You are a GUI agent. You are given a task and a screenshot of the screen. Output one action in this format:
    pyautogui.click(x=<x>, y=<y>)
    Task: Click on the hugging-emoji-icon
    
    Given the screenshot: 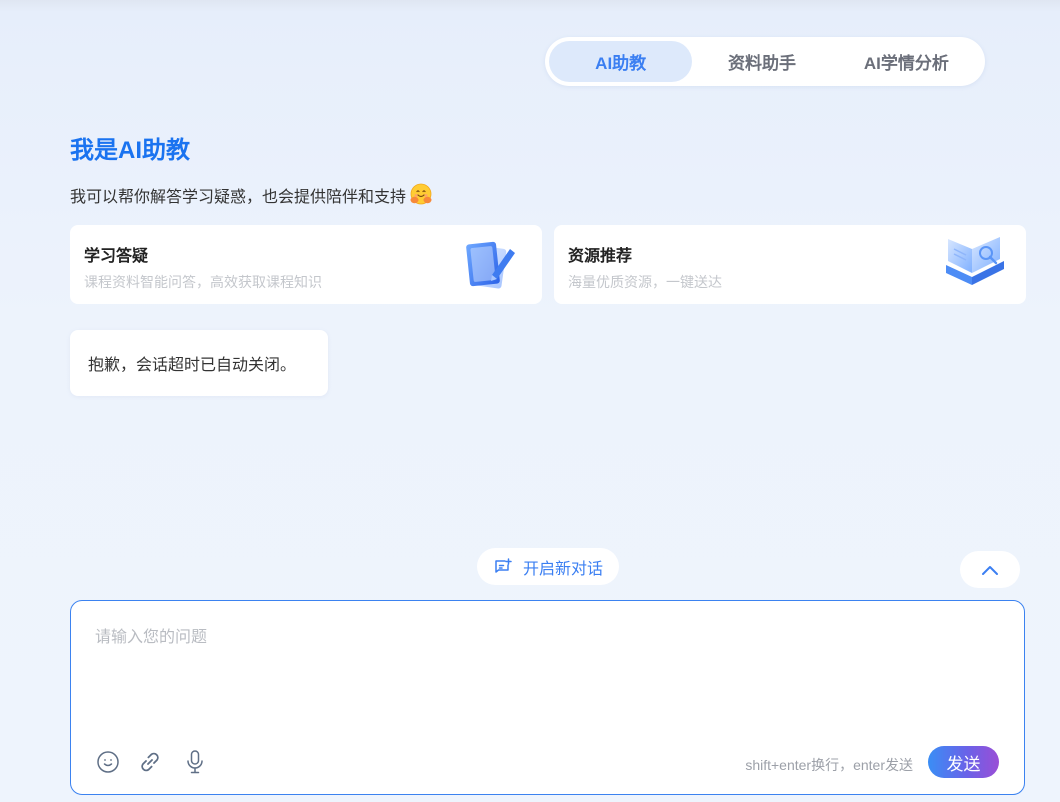 What is the action you would take?
    pyautogui.click(x=421, y=194)
    